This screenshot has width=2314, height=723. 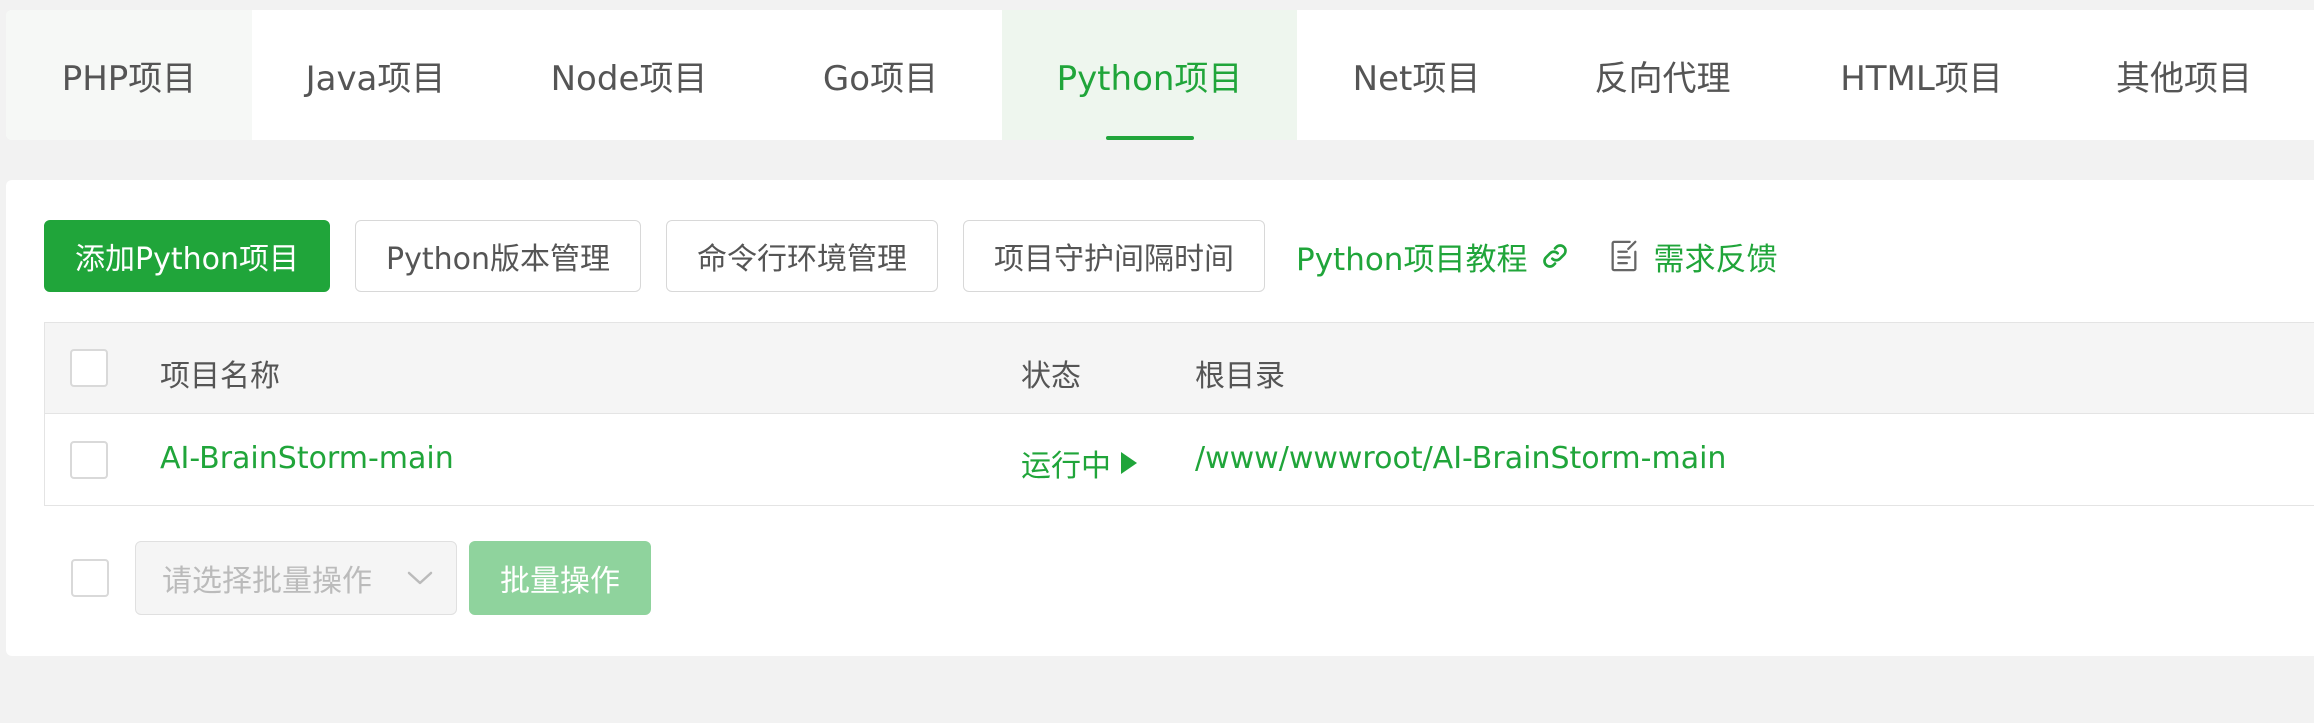 I want to click on tab-python: Python项目, so click(x=1149, y=75).